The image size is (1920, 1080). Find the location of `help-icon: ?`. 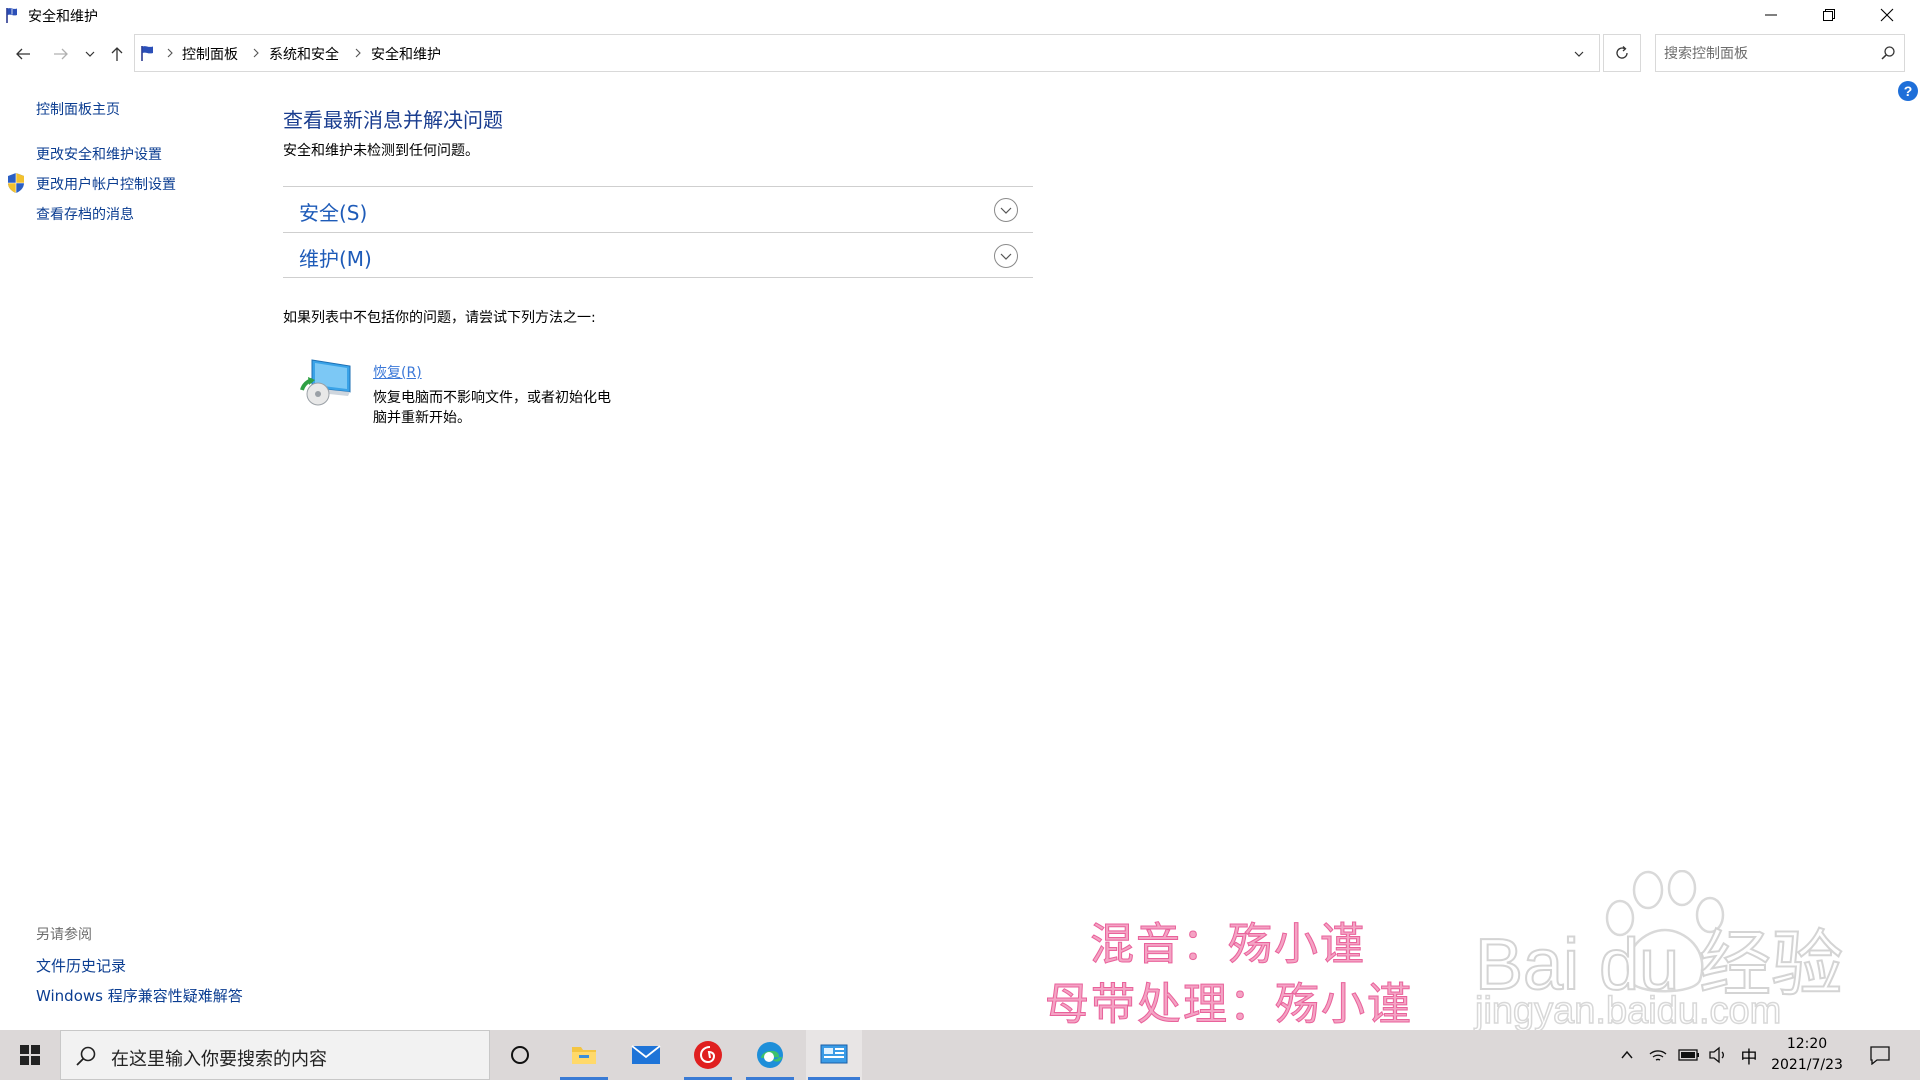

help-icon: ? is located at coordinates (1908, 91).